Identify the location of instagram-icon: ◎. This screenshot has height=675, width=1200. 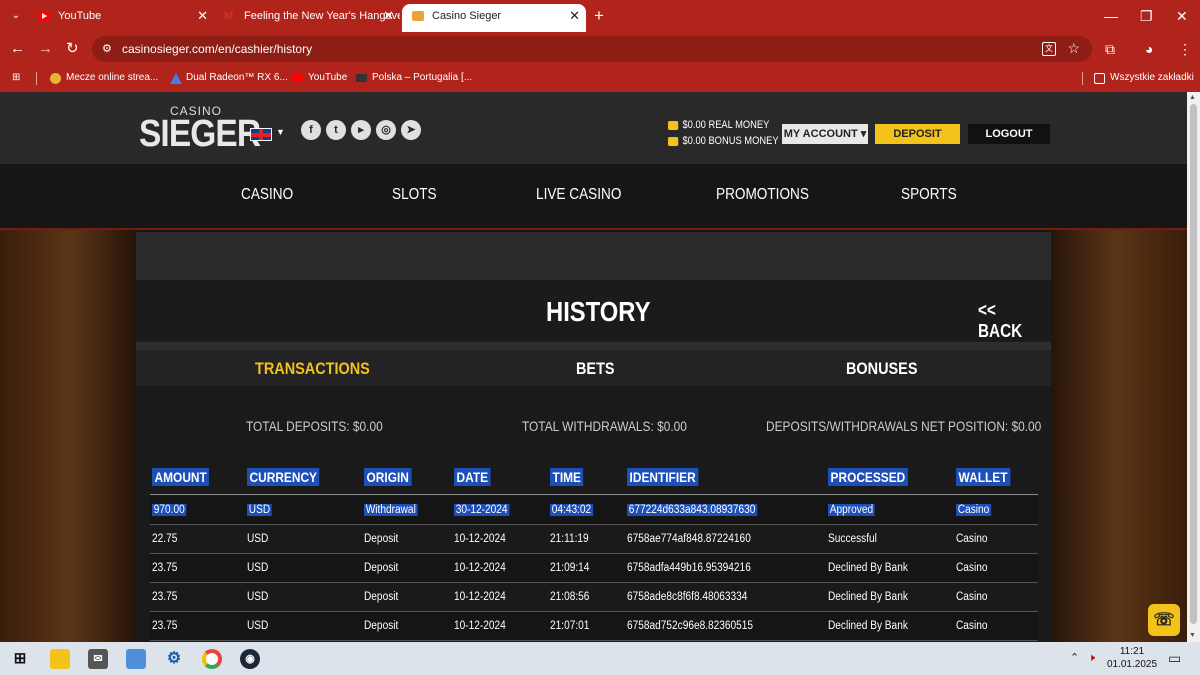
(386, 130).